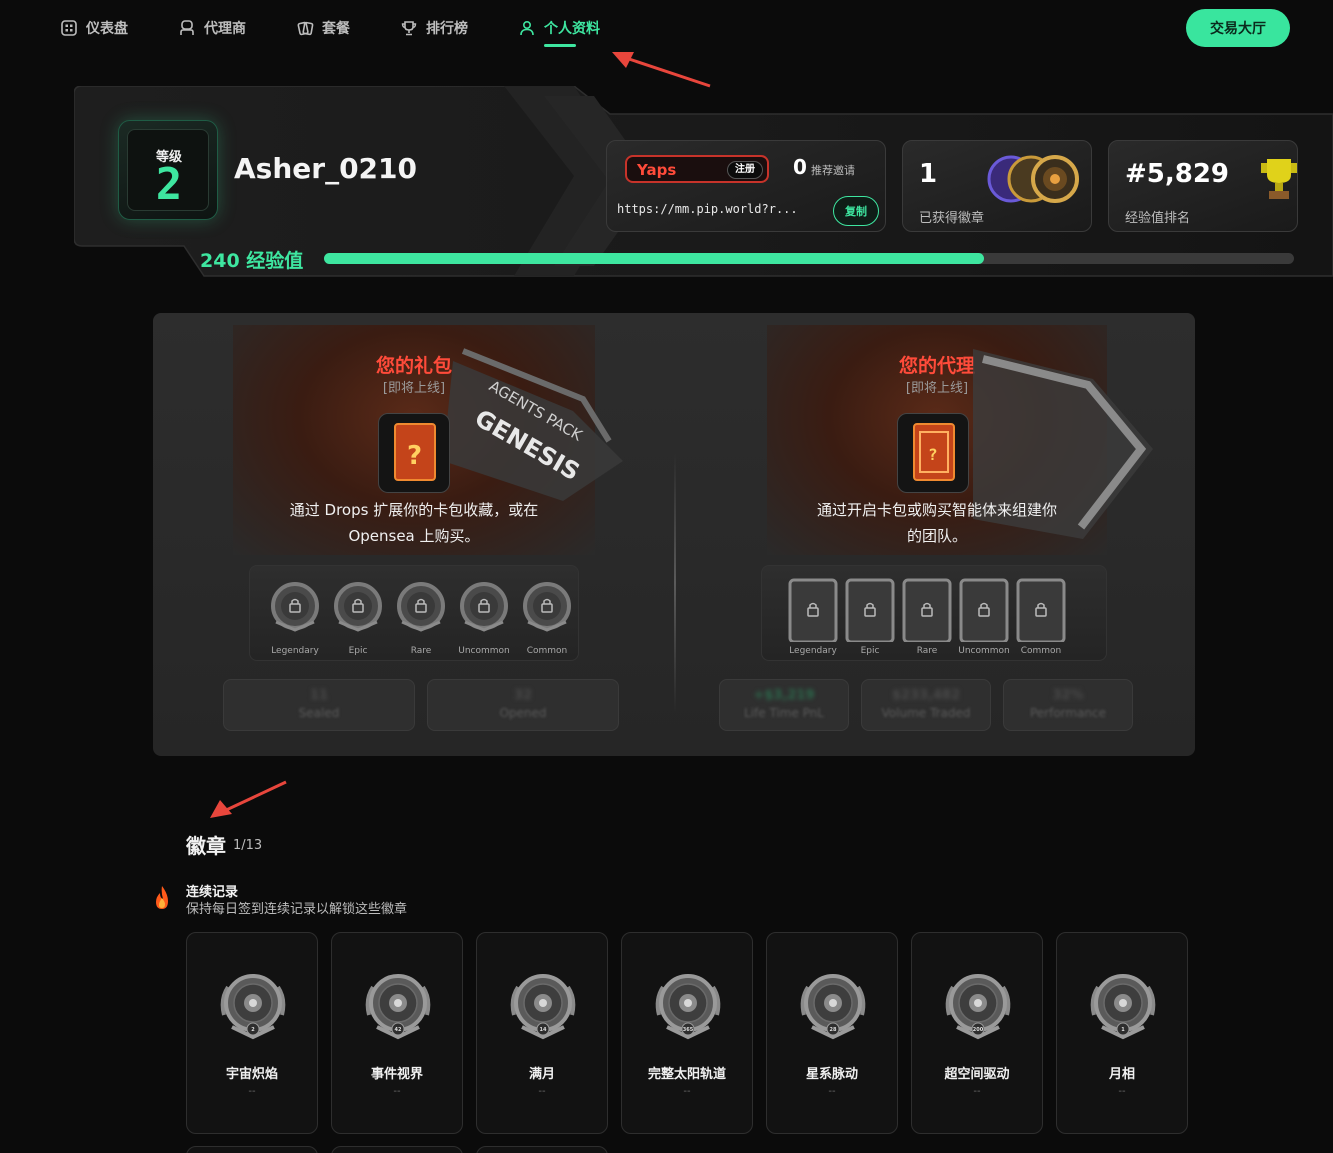  What do you see at coordinates (870, 616) in the screenshot?
I see `agent-rarity-epic: Epic` at bounding box center [870, 616].